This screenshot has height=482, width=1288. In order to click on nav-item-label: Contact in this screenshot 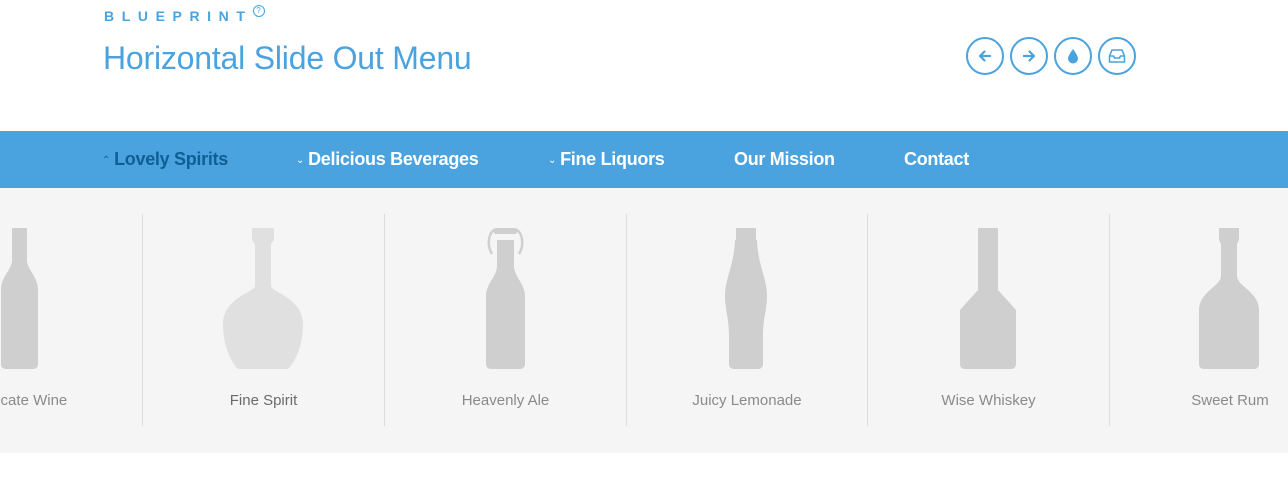, I will do `click(936, 159)`.